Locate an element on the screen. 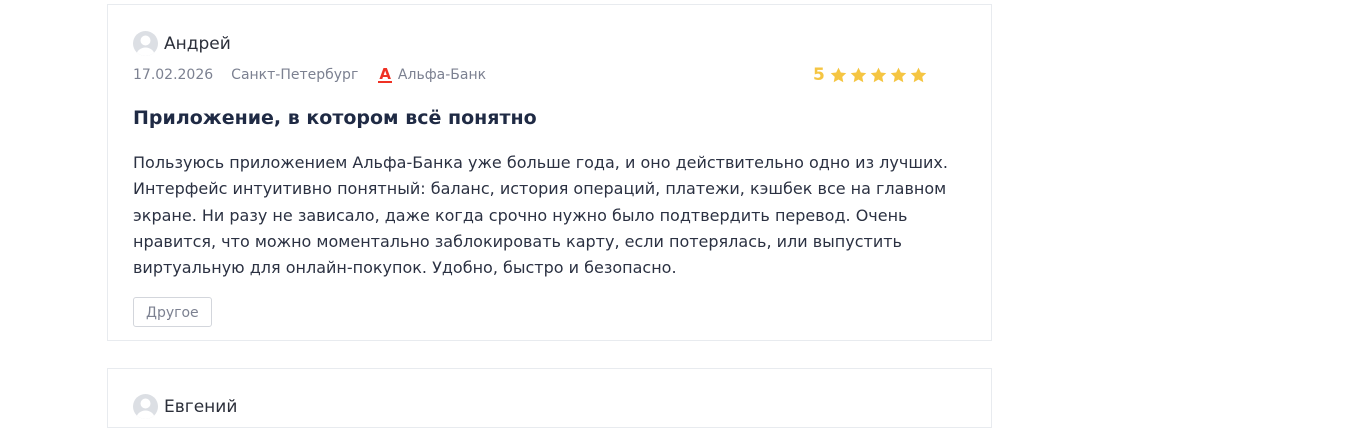 The width and height of the screenshot is (1357, 428). bank-name: Альфа-Банк is located at coordinates (442, 75).